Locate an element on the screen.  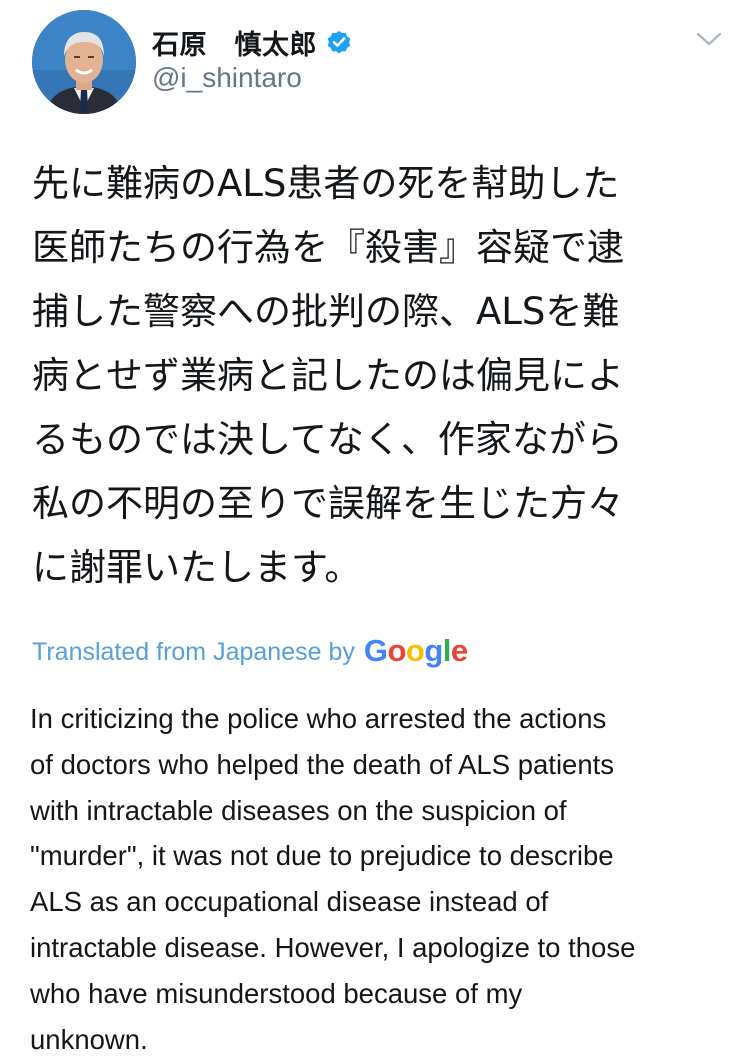
translation-attribution: Translated from Japanese by Google is located at coordinates (250, 652).